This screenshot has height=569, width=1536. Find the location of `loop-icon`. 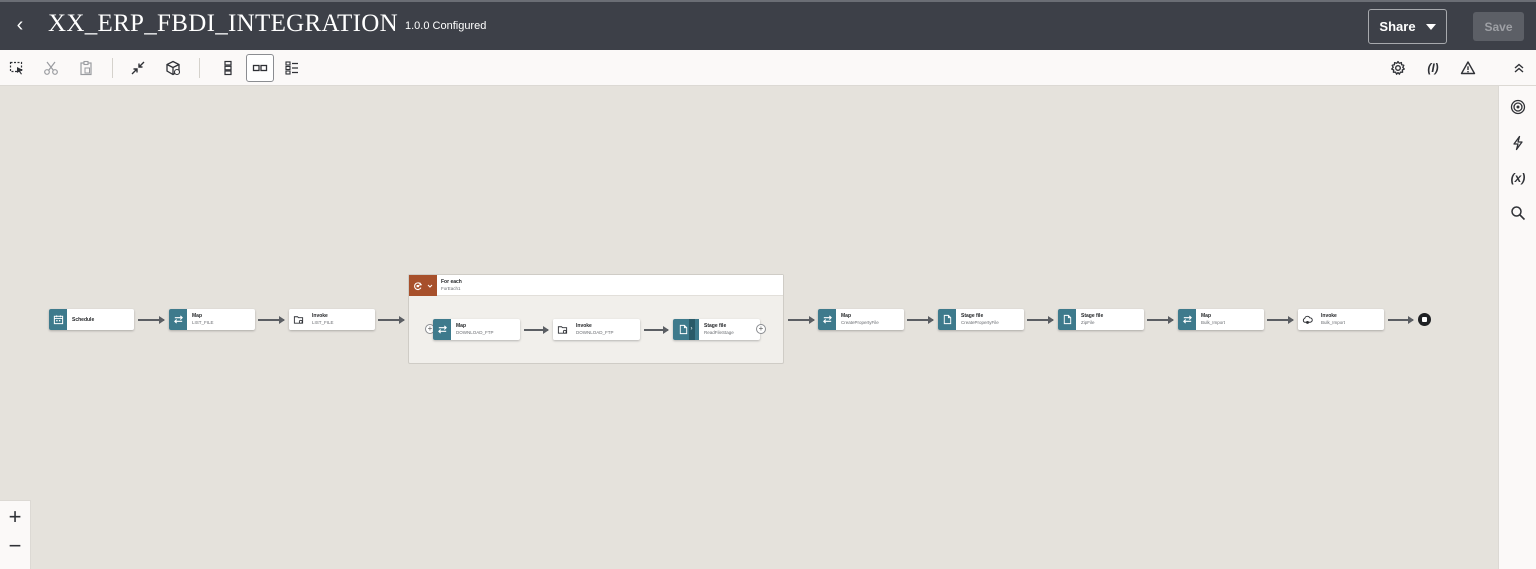

loop-icon is located at coordinates (418, 285).